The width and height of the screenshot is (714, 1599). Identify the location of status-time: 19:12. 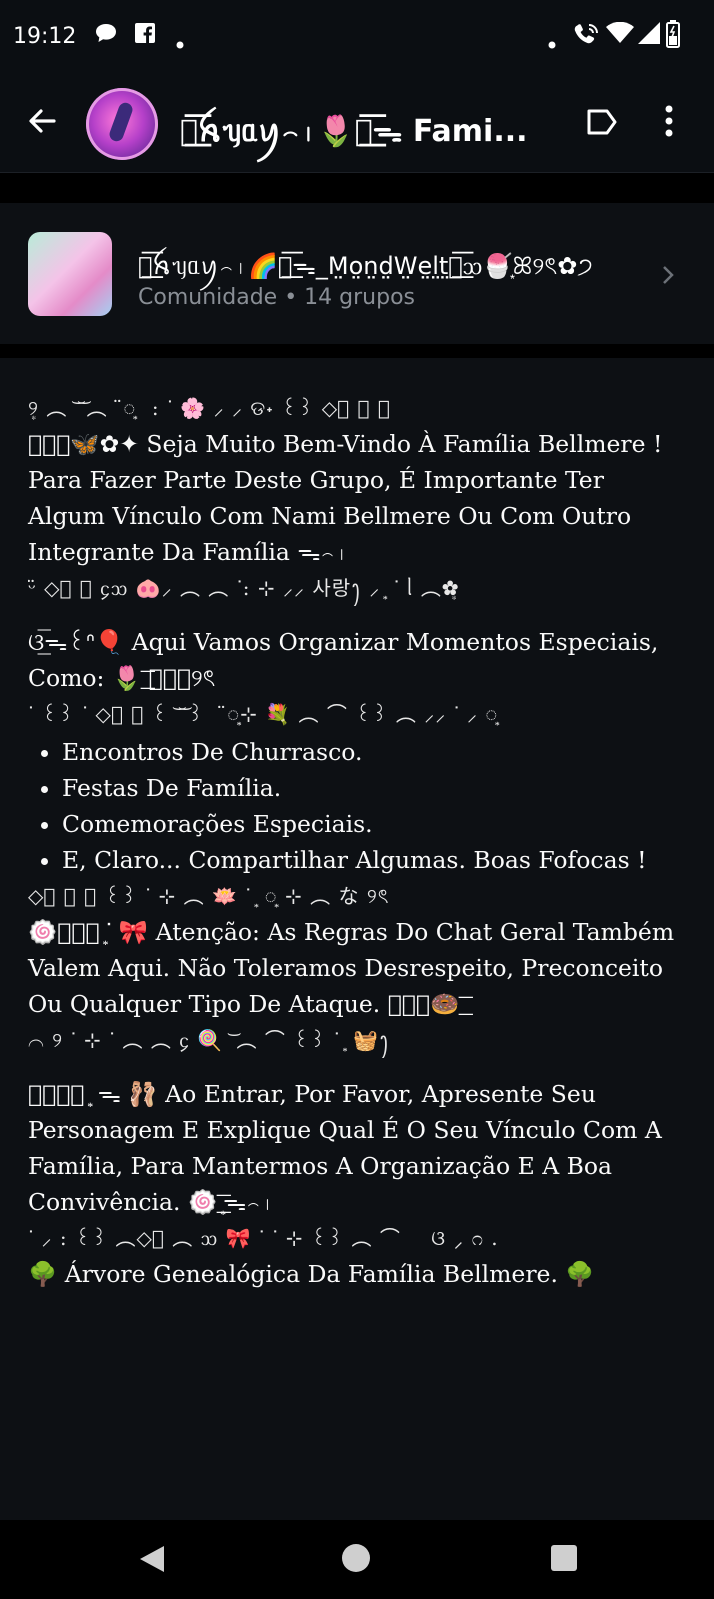
(45, 36).